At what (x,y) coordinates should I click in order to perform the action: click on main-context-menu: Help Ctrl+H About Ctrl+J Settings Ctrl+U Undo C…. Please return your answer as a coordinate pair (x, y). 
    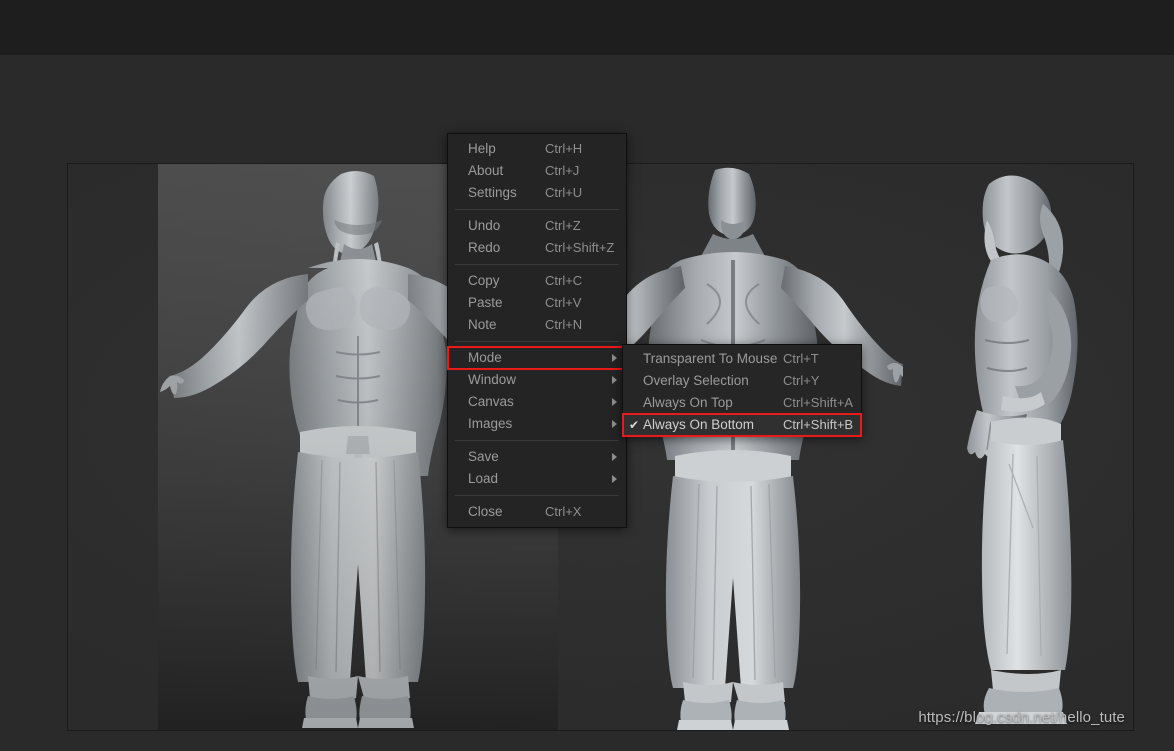
    Looking at the image, I should click on (537, 330).